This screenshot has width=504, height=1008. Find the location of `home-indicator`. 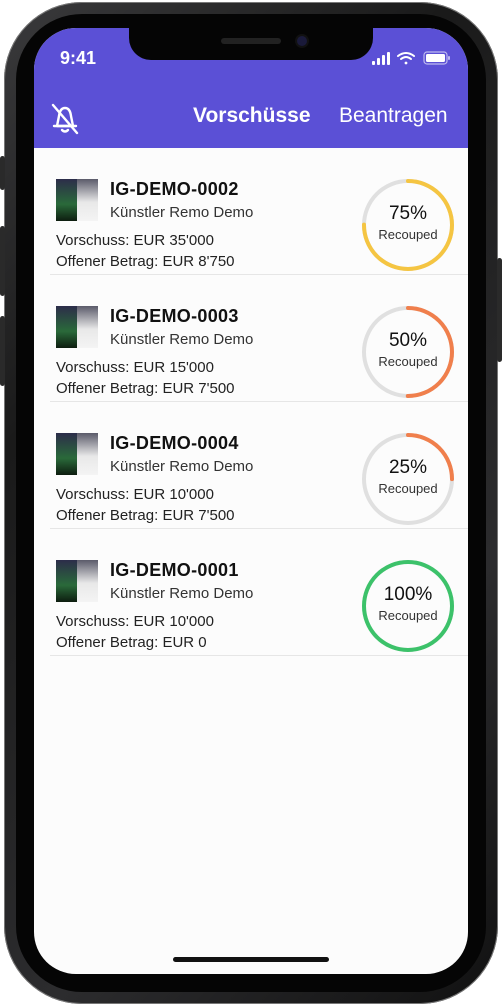

home-indicator is located at coordinates (251, 959).